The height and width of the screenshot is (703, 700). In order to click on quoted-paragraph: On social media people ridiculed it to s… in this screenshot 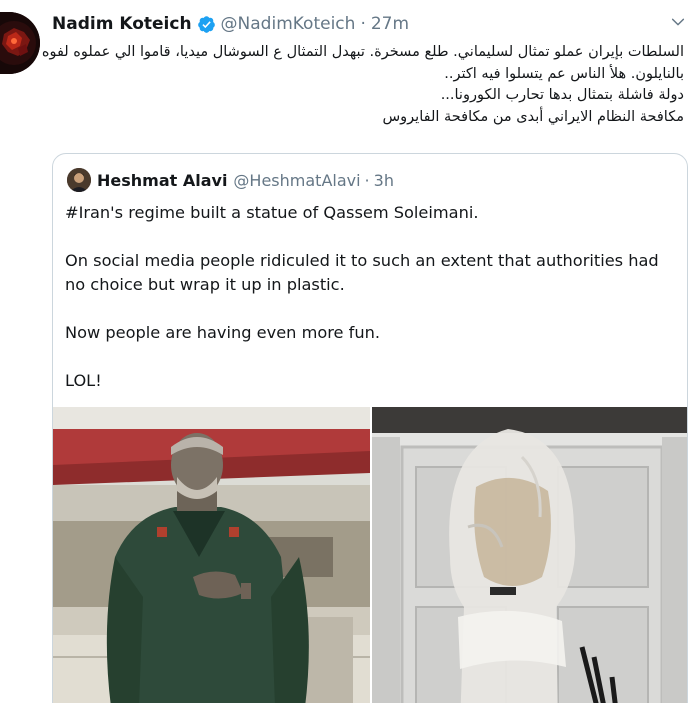, I will do `click(362, 272)`.